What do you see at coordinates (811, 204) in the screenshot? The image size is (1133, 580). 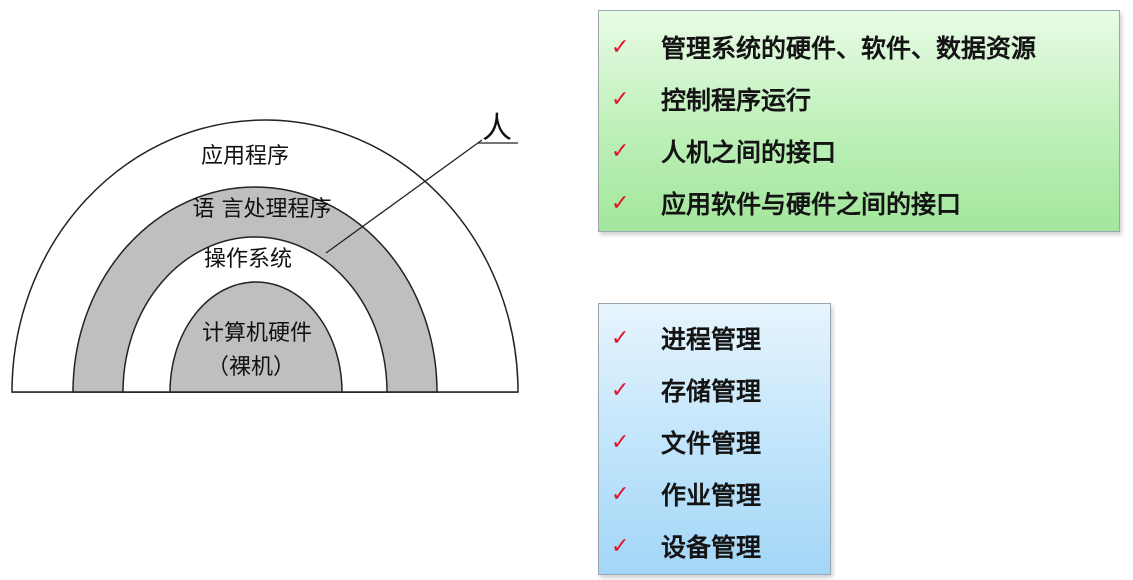 I see `function-item-text: 应用软件与硬件之间的接口` at bounding box center [811, 204].